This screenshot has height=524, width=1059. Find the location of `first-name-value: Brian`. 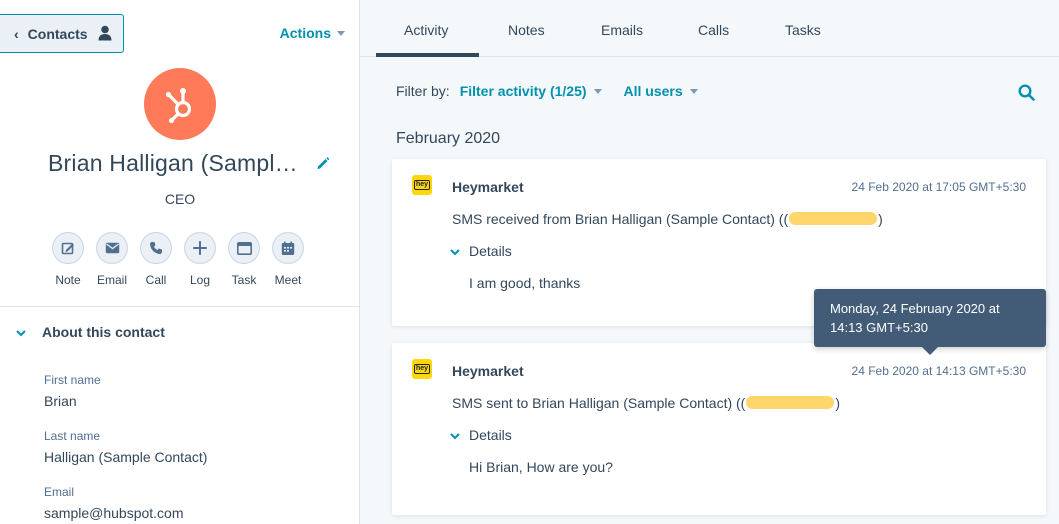

first-name-value: Brian is located at coordinates (60, 401).